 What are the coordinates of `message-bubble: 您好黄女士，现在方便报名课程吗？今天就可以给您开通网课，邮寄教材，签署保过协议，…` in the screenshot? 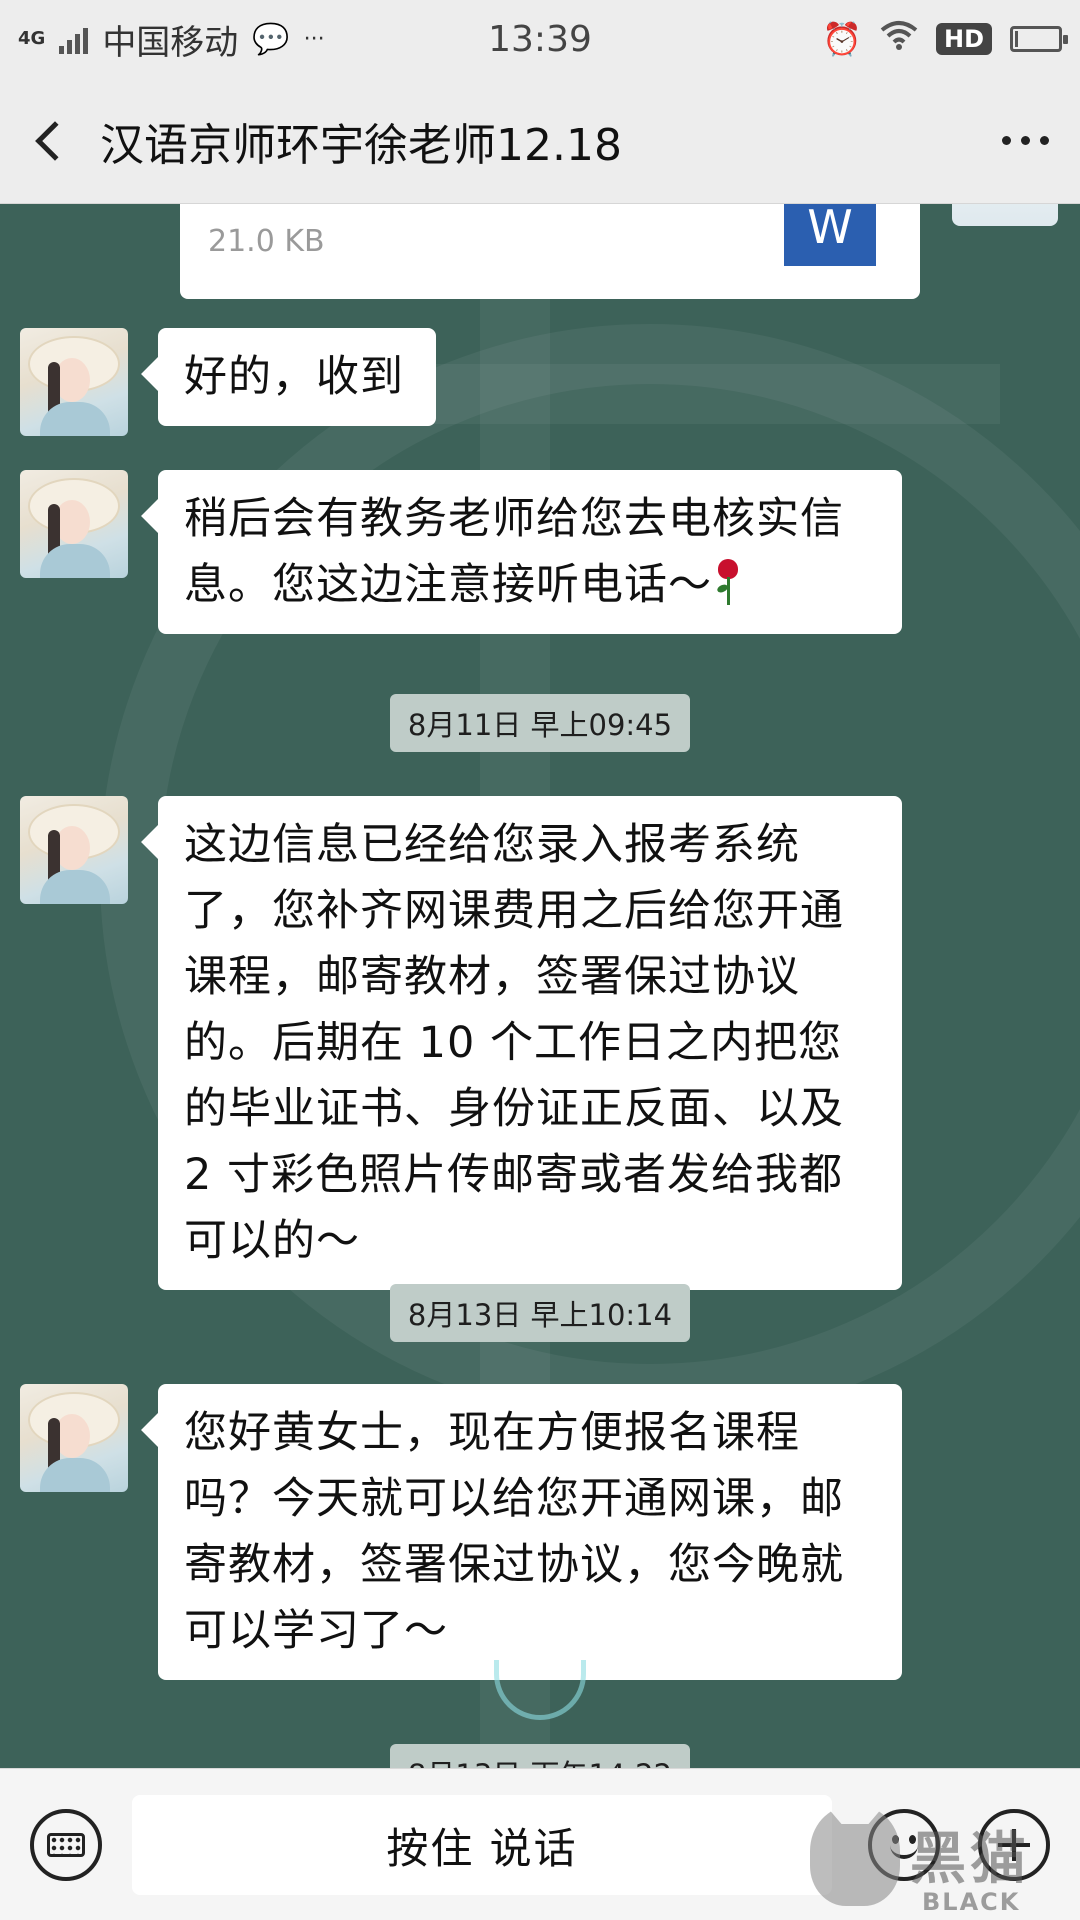 It's located at (530, 1532).